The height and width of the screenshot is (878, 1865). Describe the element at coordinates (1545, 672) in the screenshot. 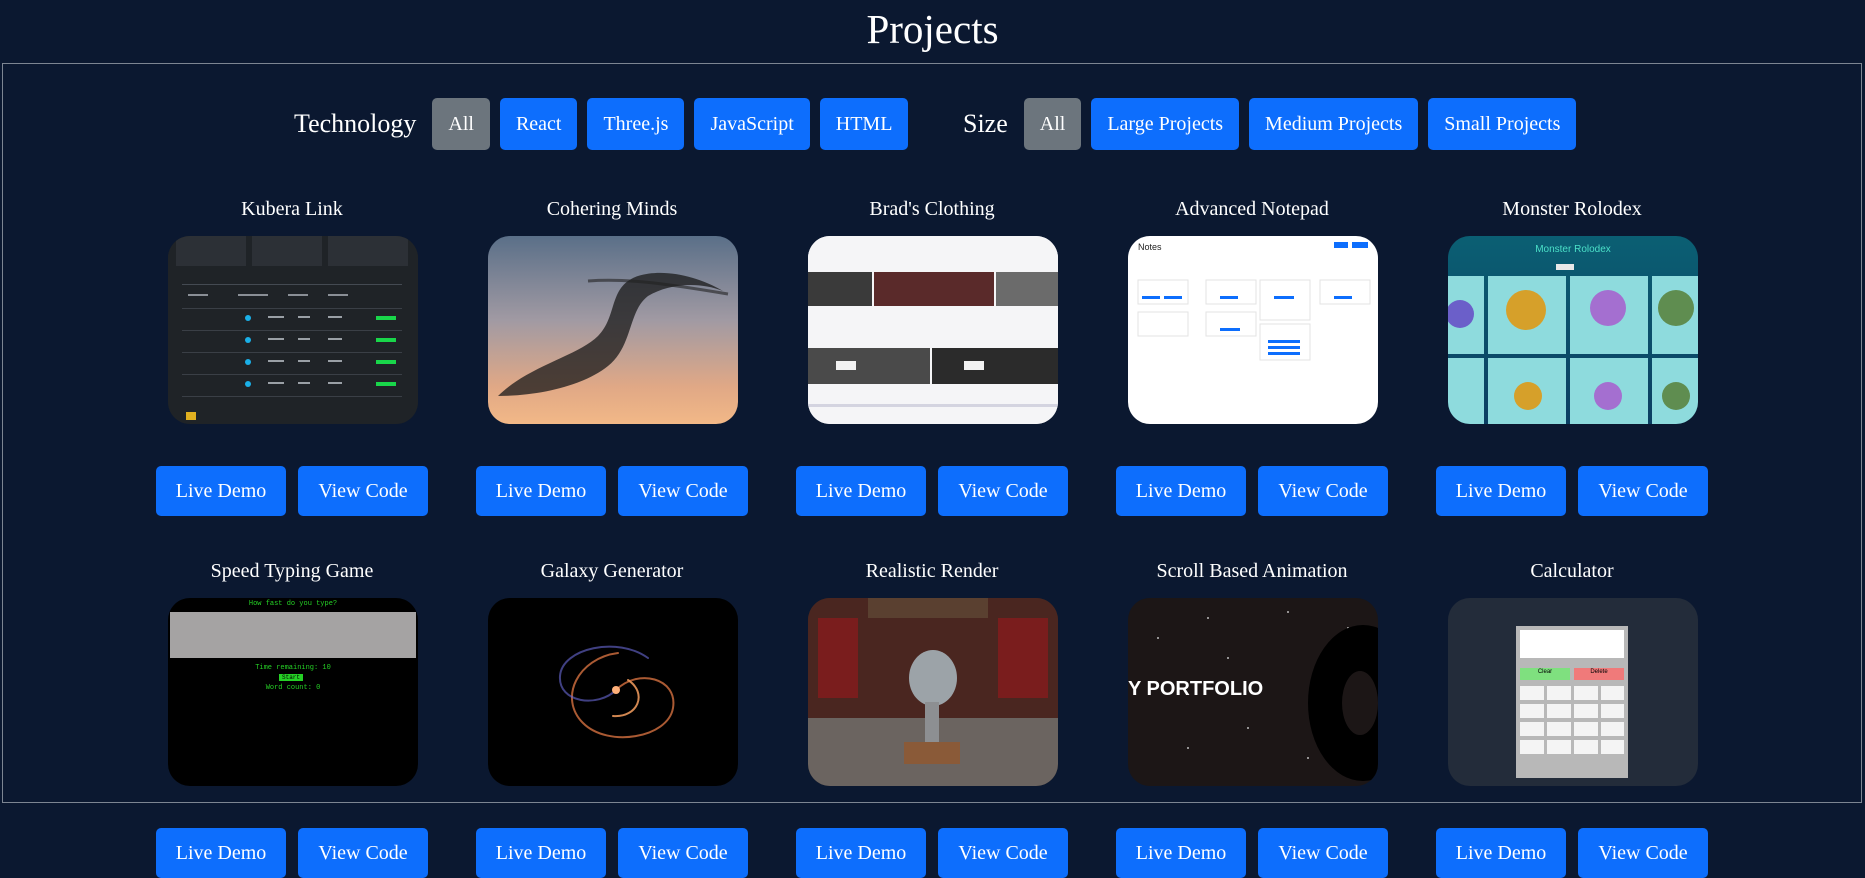

I see `calc-clear-key: Clear` at that location.